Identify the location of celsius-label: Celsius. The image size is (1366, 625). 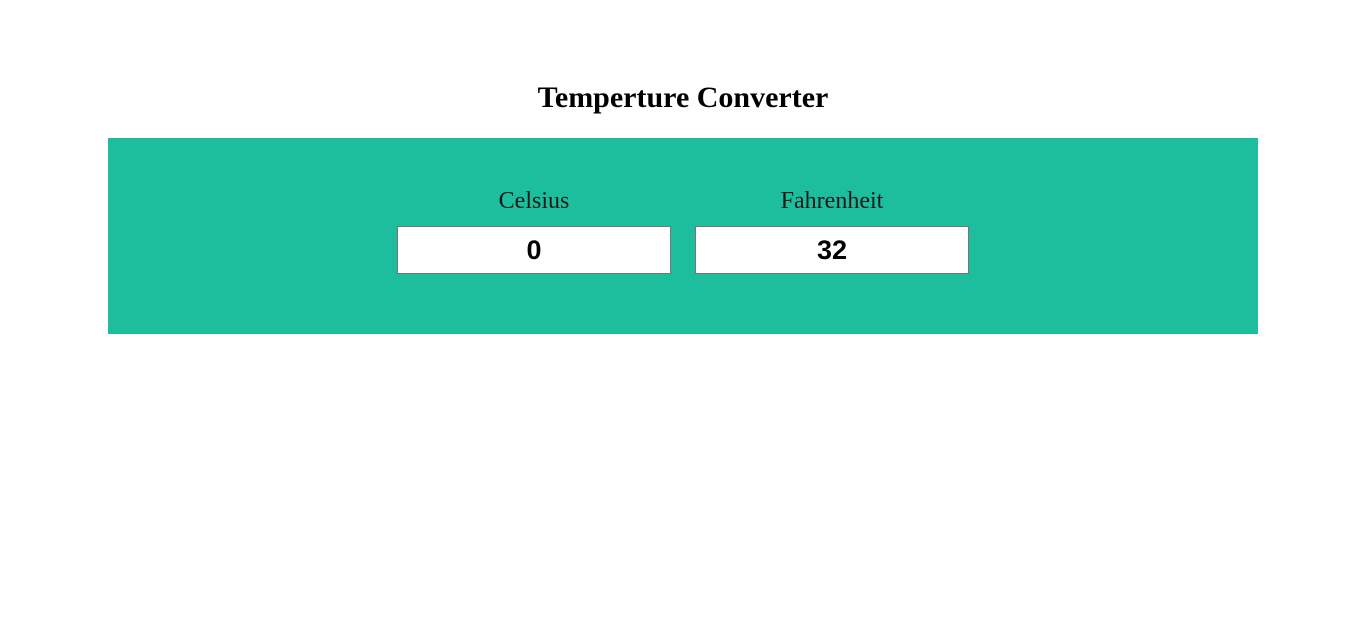
(534, 201).